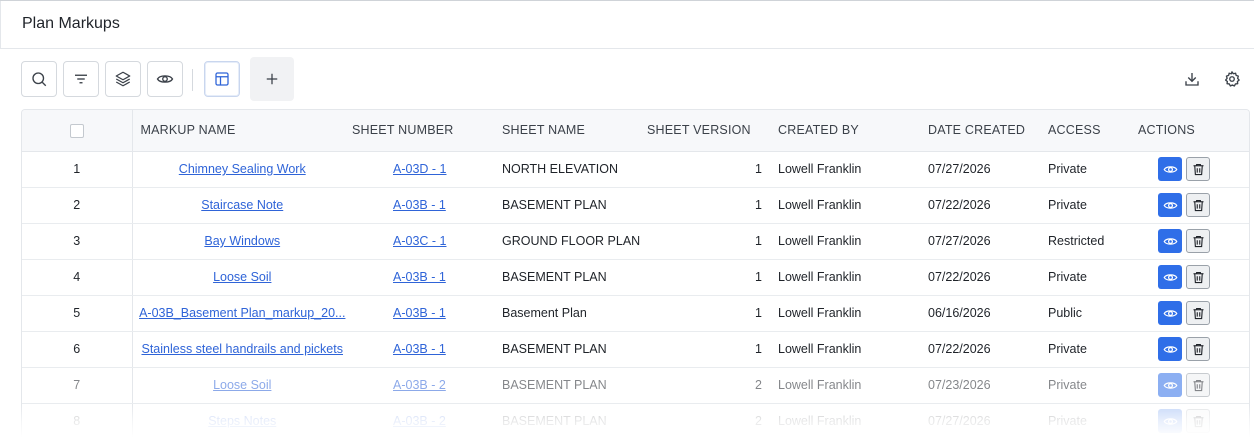  What do you see at coordinates (574, 131) in the screenshot?
I see `header-sheet-name: SHEET NAME` at bounding box center [574, 131].